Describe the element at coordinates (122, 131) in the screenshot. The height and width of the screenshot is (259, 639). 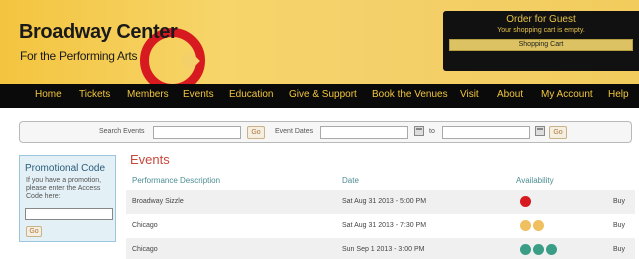
I see `search-events-label: Search Events` at that location.